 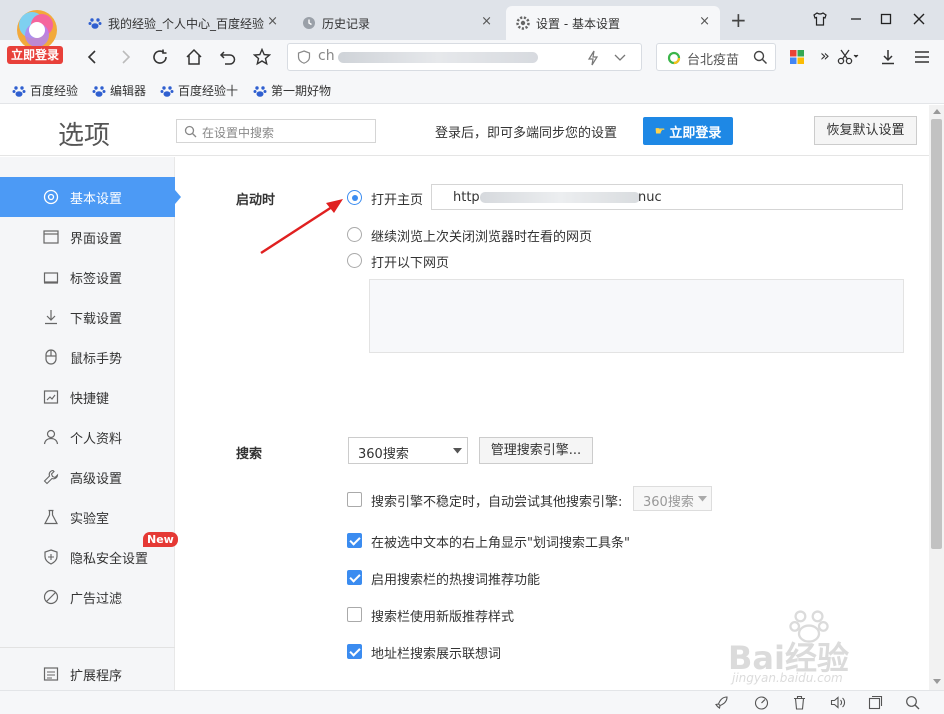 What do you see at coordinates (90, 197) in the screenshot?
I see `sidebar-item-basic: 基本设置` at bounding box center [90, 197].